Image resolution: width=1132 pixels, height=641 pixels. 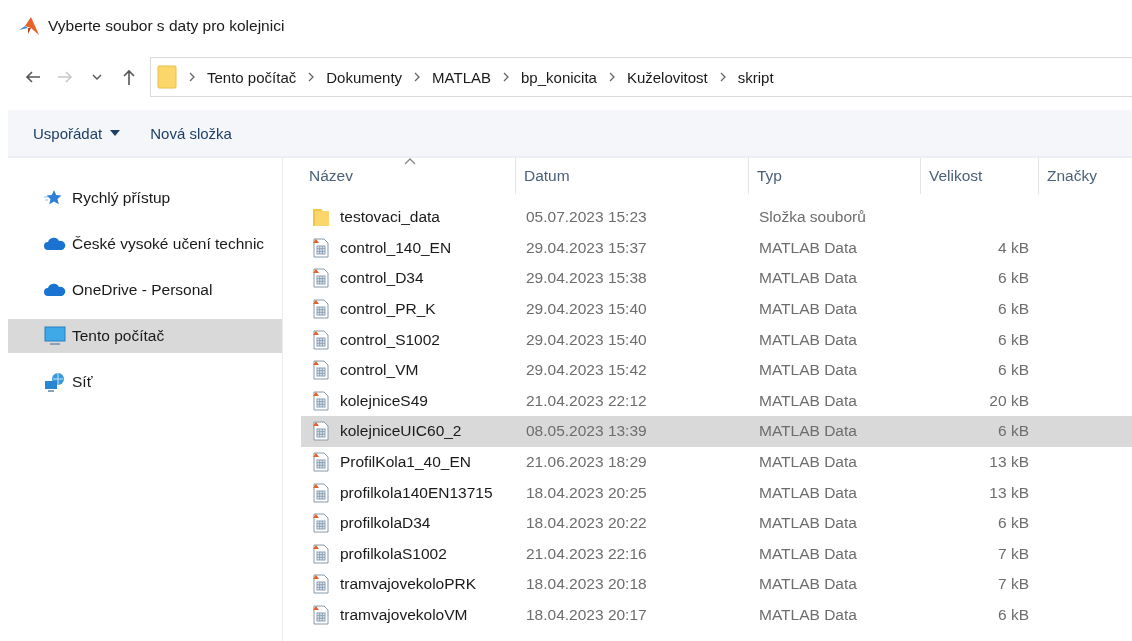 What do you see at coordinates (586, 492) in the screenshot?
I see `date-cell: 18.04.2023 20:25` at bounding box center [586, 492].